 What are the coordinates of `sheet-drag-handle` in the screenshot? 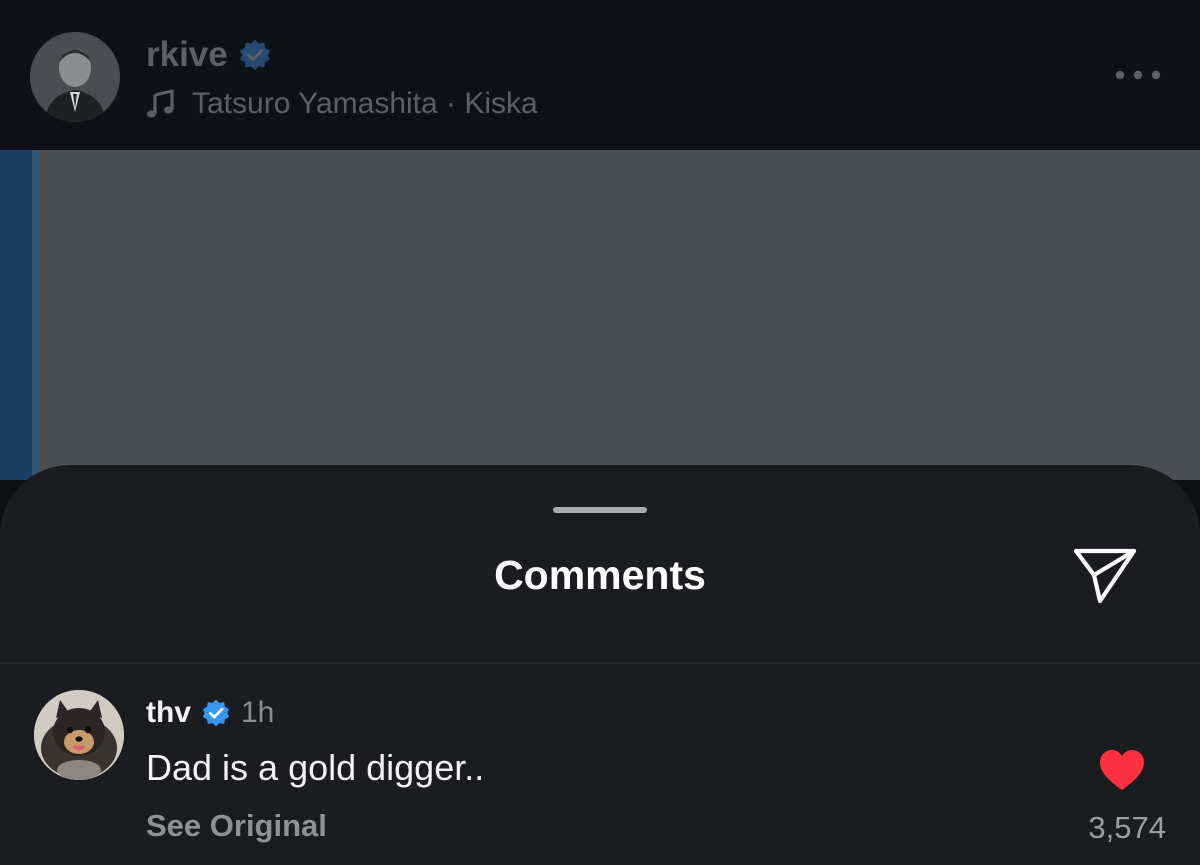 It's located at (600, 510).